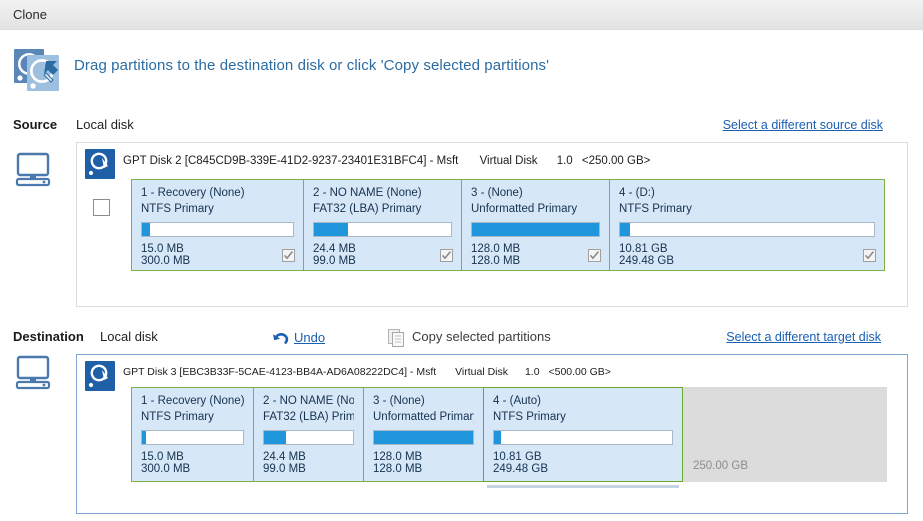 The image size is (923, 521). I want to click on window-title: Clone, so click(30, 14).